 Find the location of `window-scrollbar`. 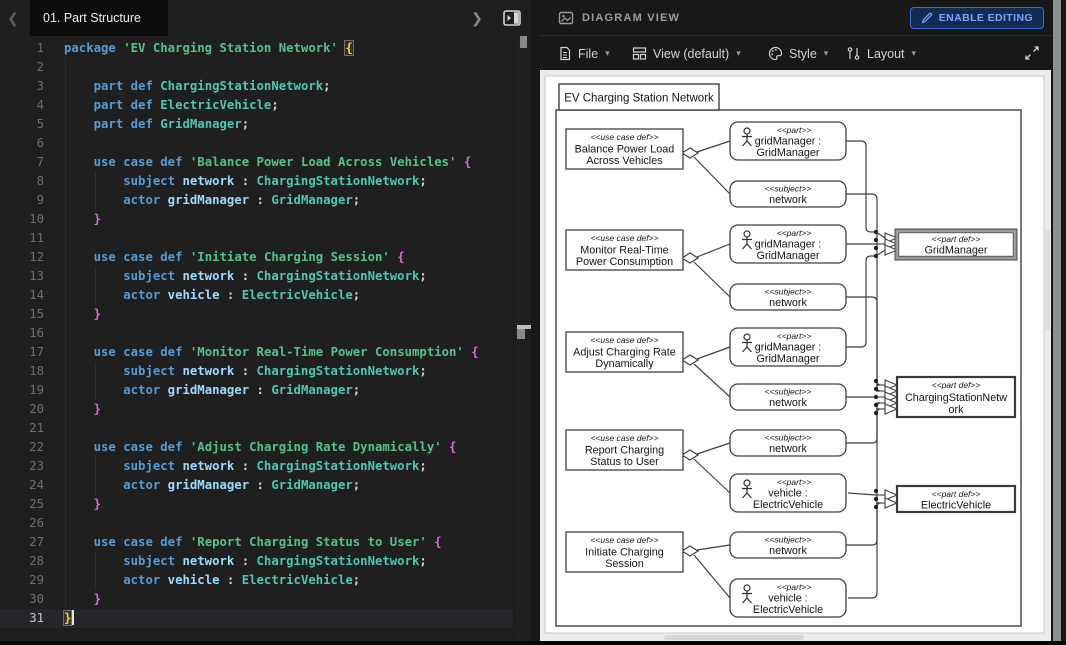

window-scrollbar is located at coordinates (1059, 322).